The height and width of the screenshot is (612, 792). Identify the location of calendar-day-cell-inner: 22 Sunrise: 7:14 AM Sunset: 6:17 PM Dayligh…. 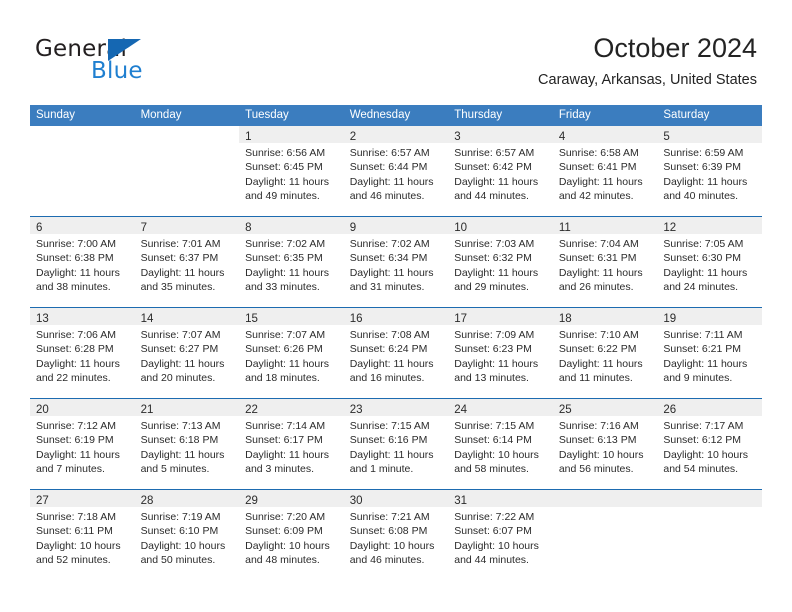
(291, 444).